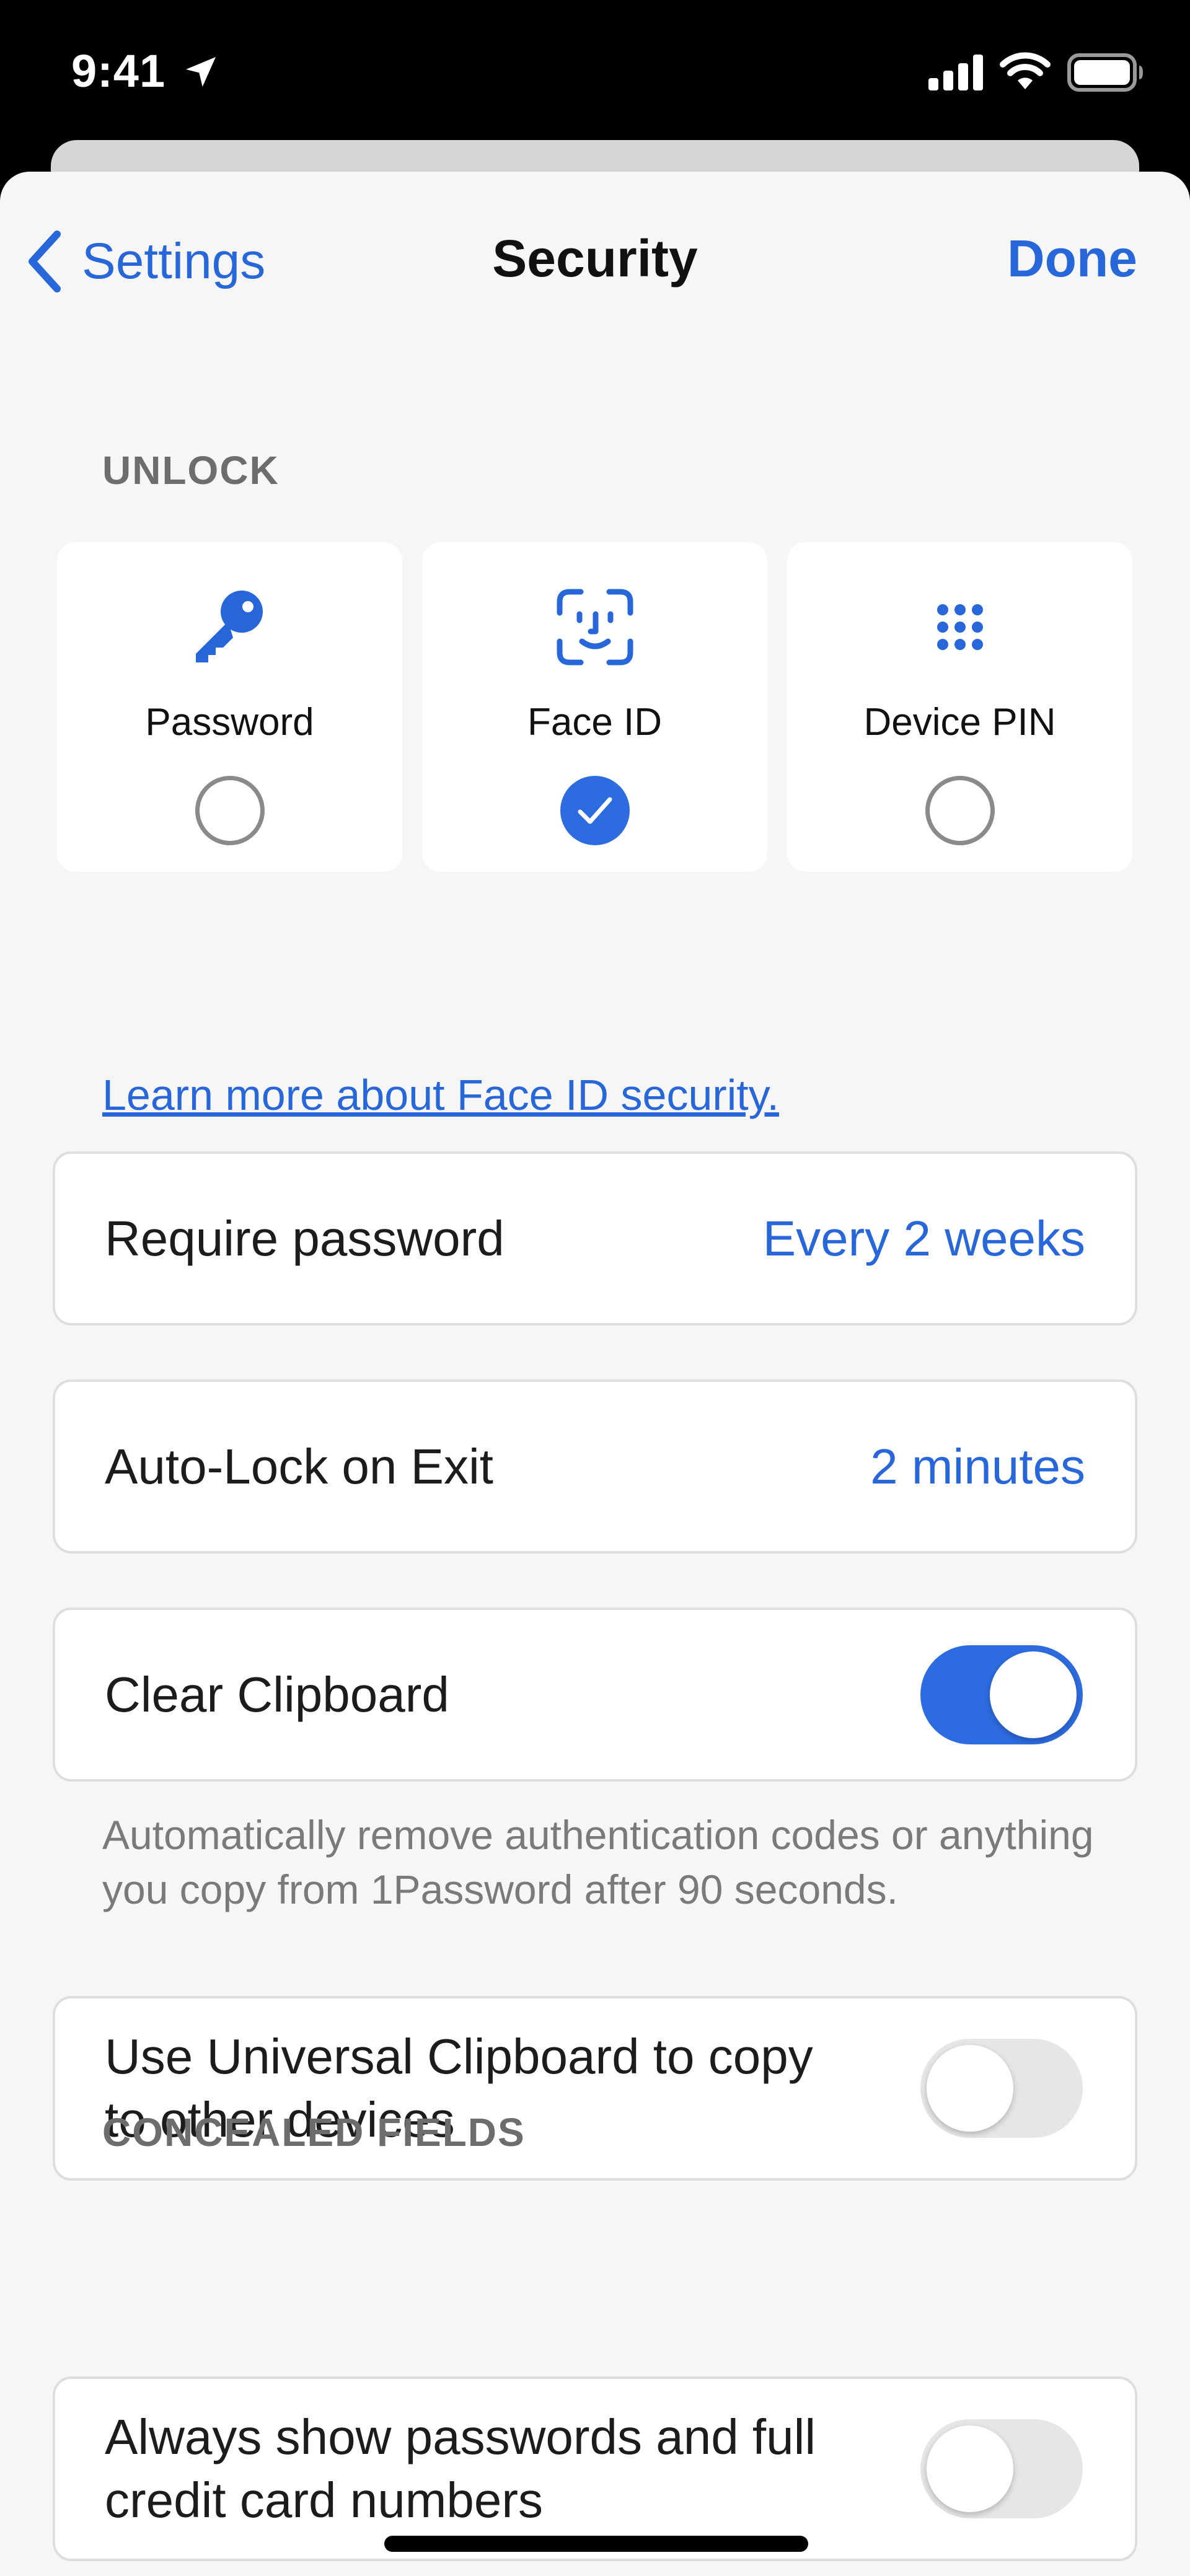 The height and width of the screenshot is (2576, 1190). I want to click on status-bar: 9:41, so click(595, 80).